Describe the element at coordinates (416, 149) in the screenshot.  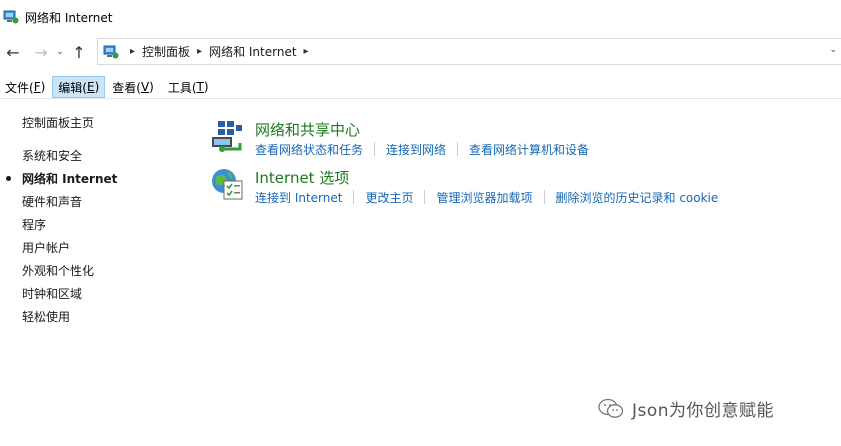
I see `link-connect-to-network: 连接到网络` at that location.